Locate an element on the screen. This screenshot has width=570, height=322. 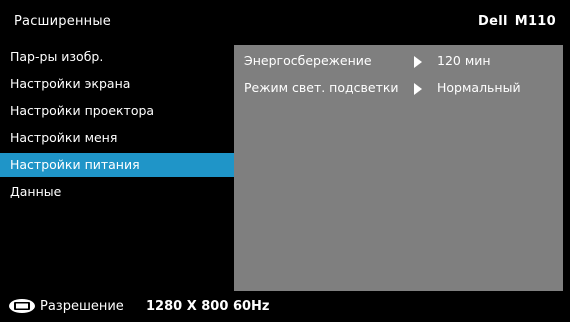
brand-name: Dell is located at coordinates (492, 21).